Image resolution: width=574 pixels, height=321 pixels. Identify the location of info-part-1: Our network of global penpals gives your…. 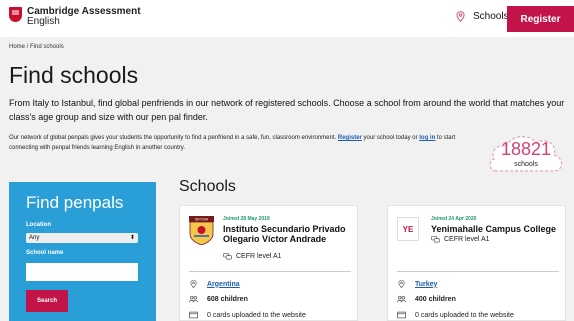
(173, 138).